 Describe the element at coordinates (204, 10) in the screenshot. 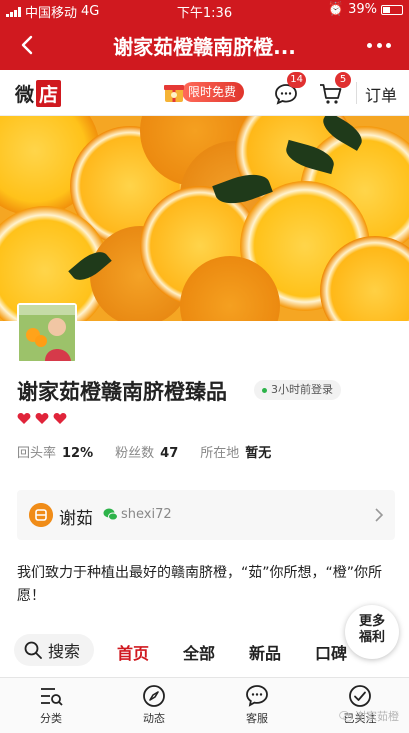

I see `status-bar: 中国移动 4G 下午1:36 ⏰ 39%` at that location.